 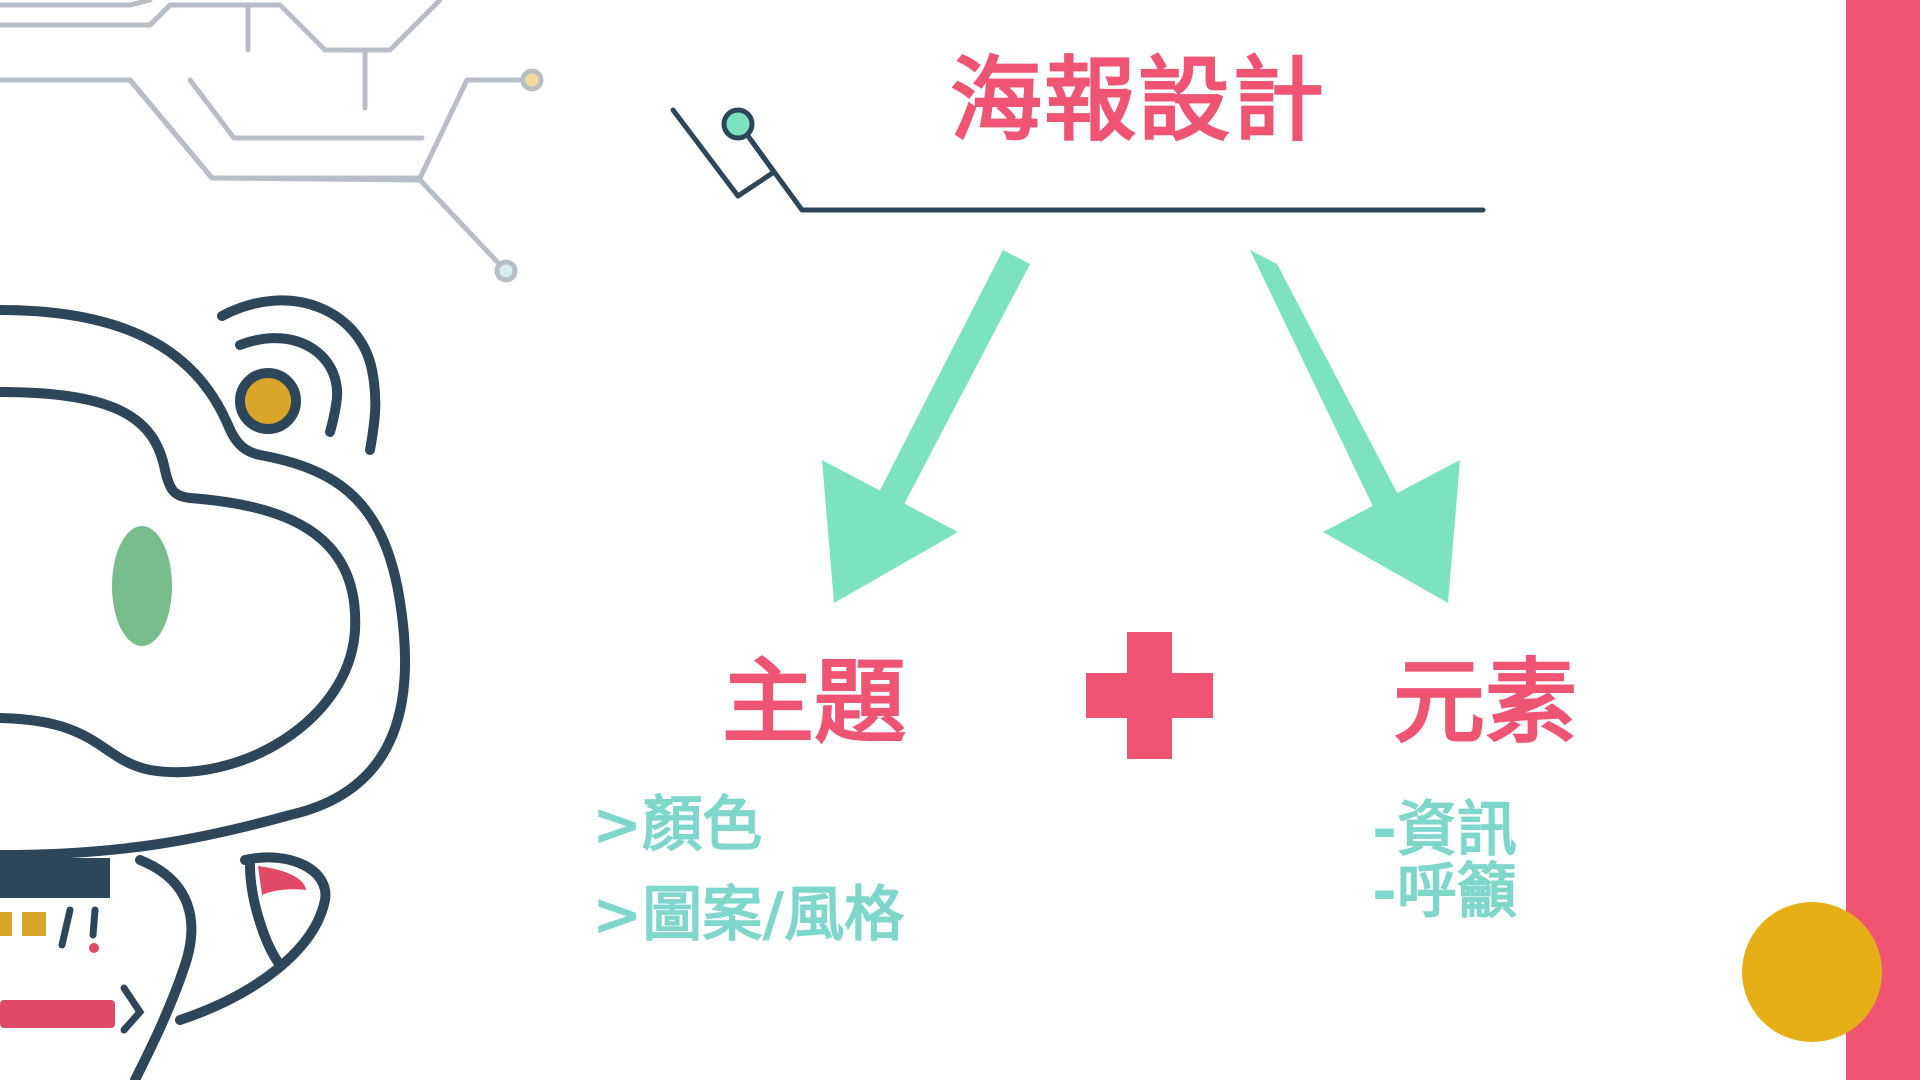 I want to click on gold-circle-decoration, so click(x=1812, y=972).